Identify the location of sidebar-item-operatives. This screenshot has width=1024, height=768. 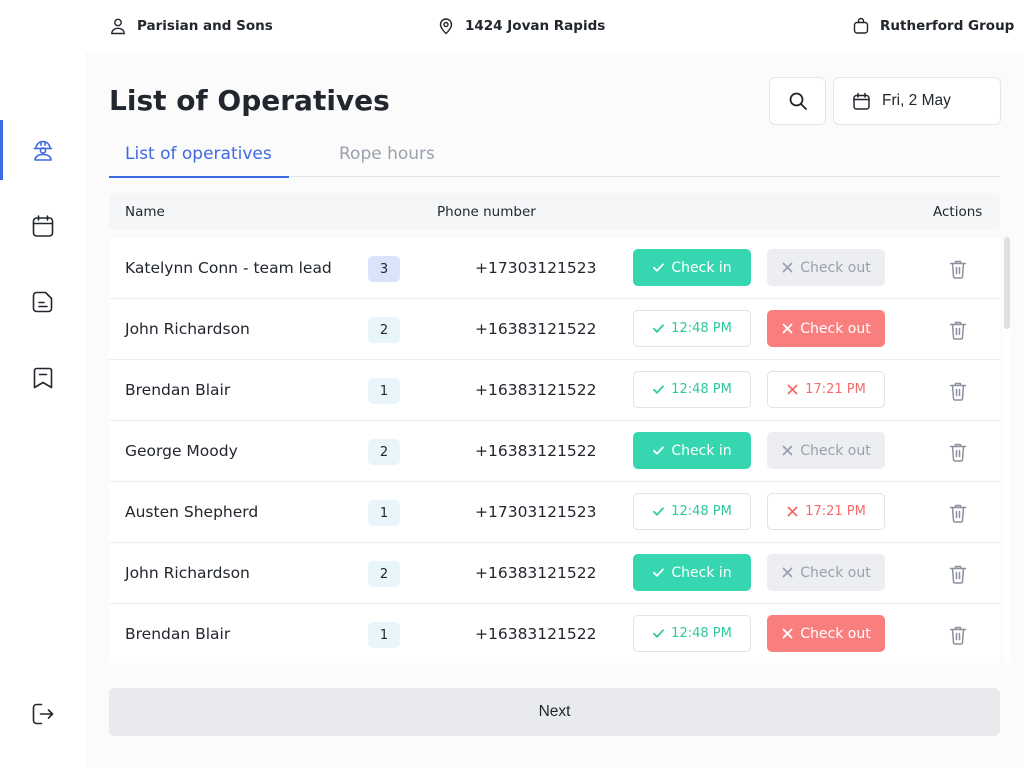
(42, 150).